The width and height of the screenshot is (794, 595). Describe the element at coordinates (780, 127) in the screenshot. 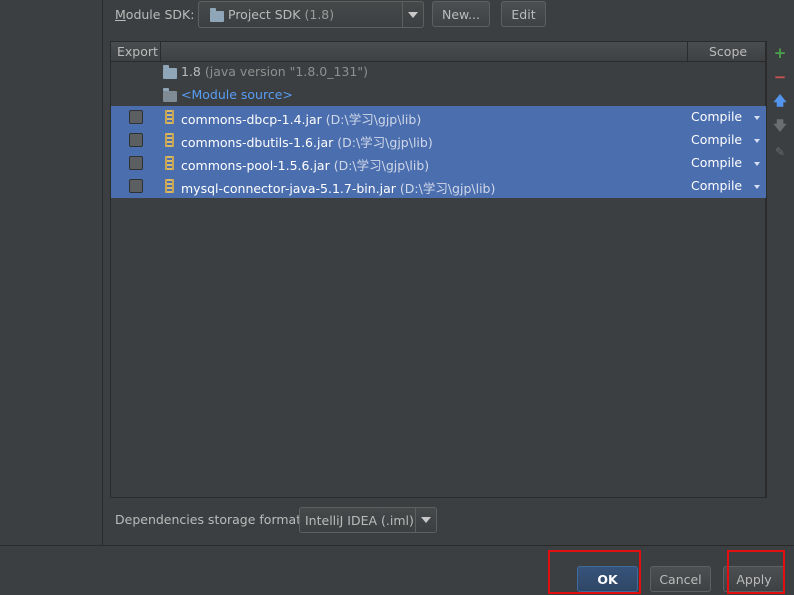

I see `move-down-icon: 🡇` at that location.